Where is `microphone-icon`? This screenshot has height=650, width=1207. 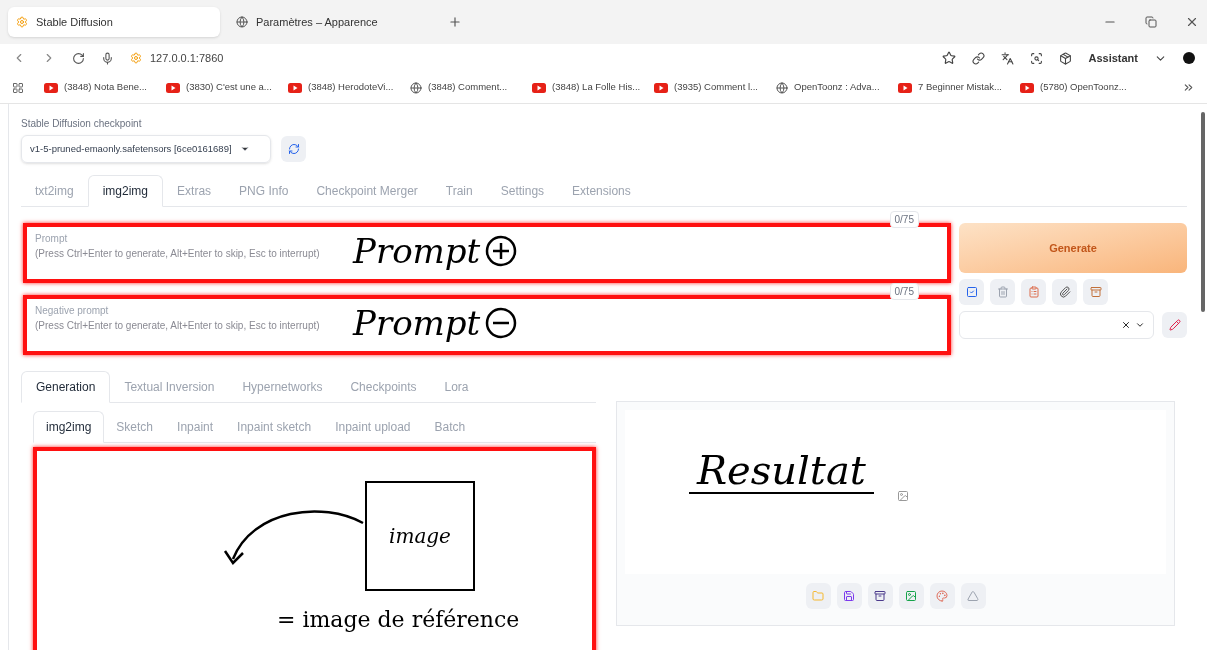
microphone-icon is located at coordinates (107, 58).